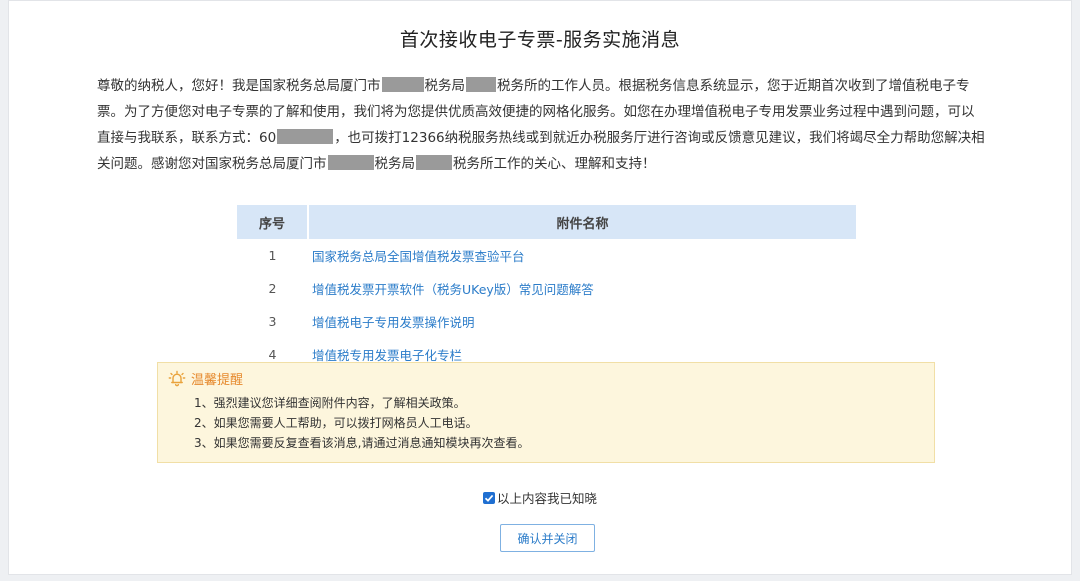  I want to click on acknowledge-row: 以上内容我已知晓, so click(540, 497).